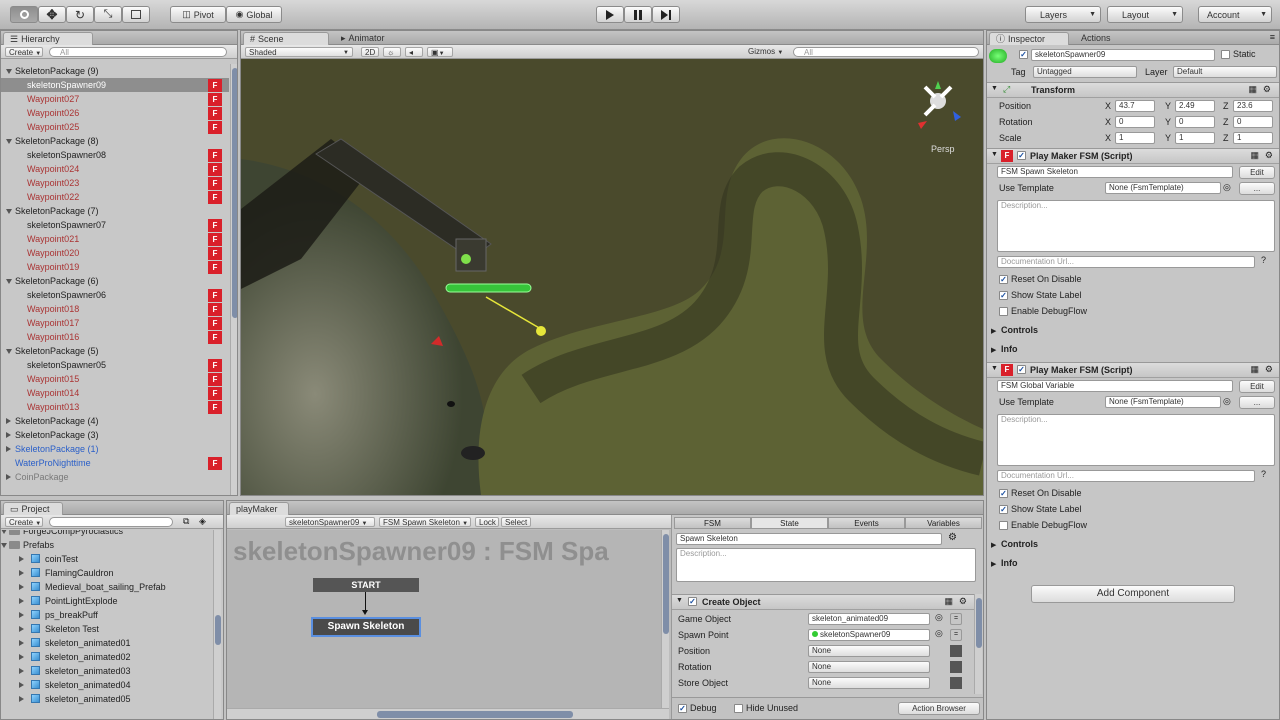  Describe the element at coordinates (1227, 187) in the screenshot. I see `object-picker-icon: ◎` at that location.